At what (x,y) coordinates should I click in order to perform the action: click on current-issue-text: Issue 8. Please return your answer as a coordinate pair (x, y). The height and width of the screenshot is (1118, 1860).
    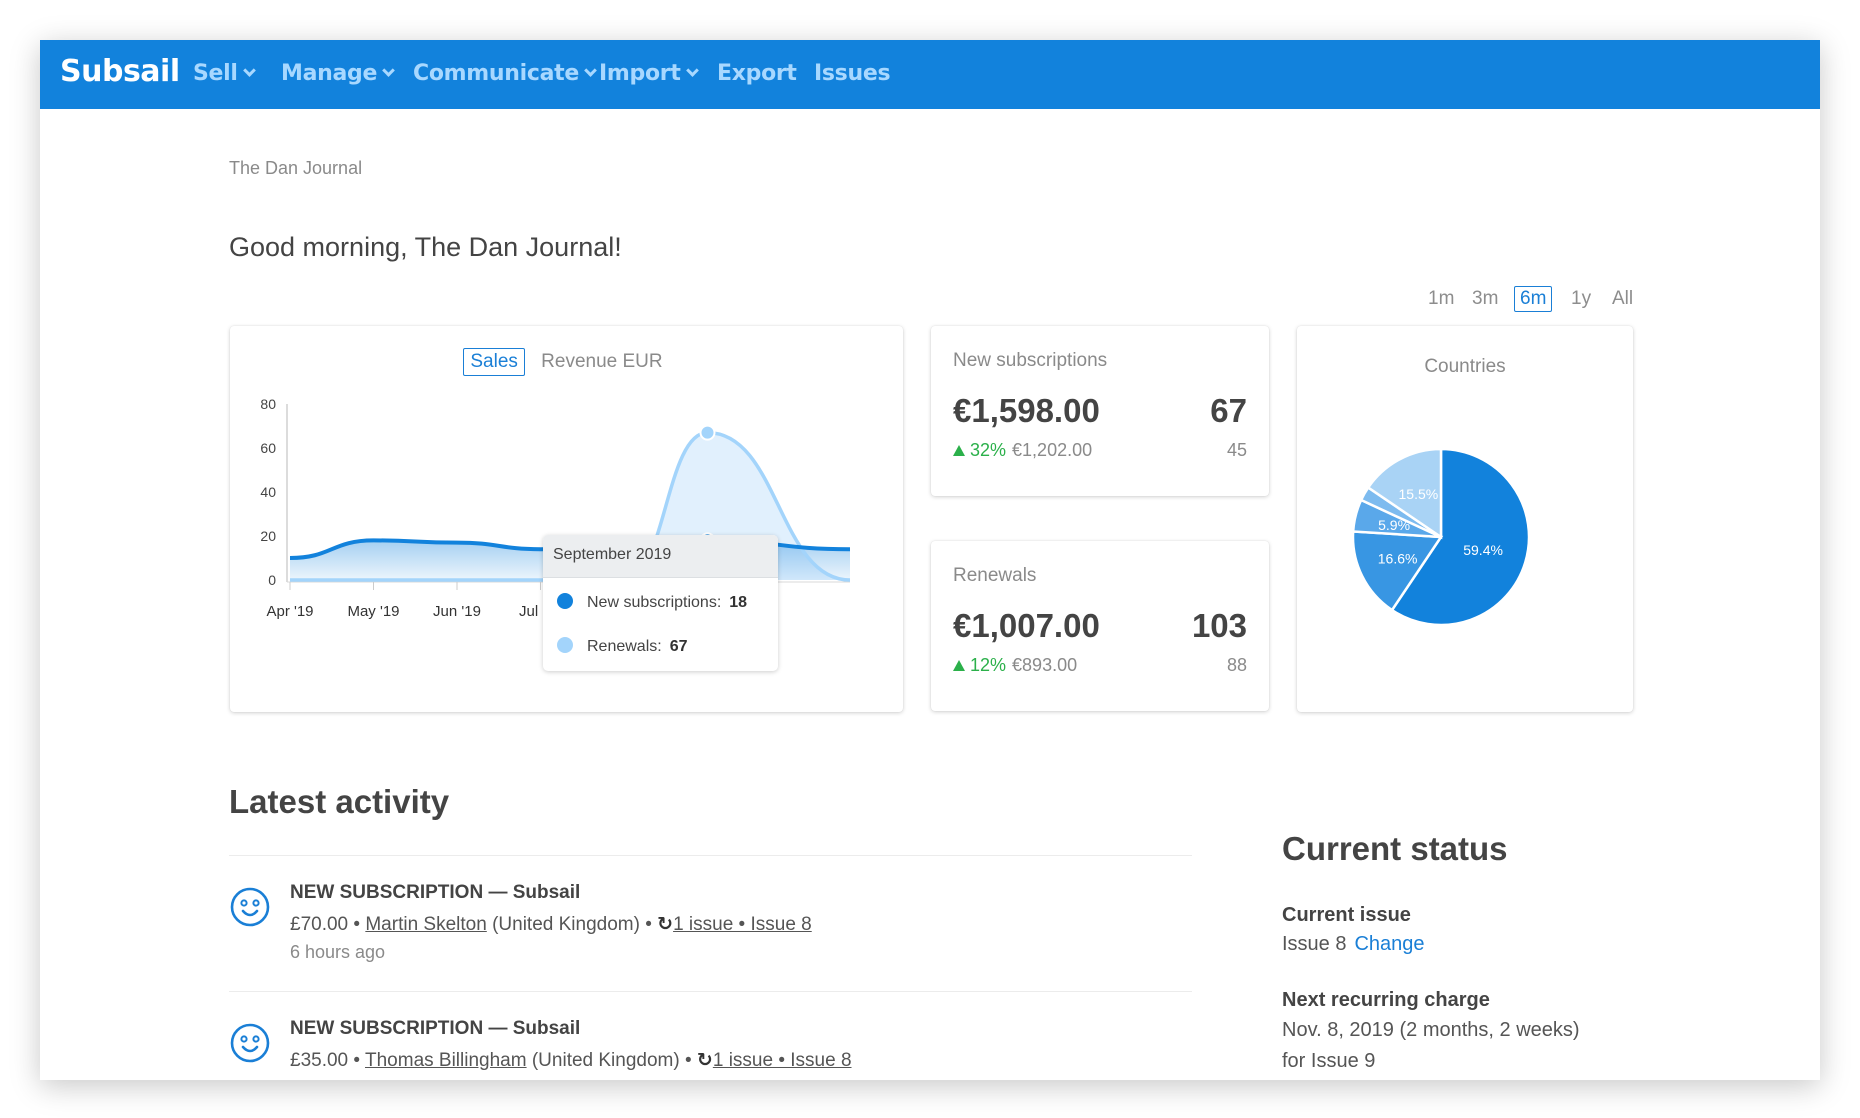
    Looking at the image, I should click on (1314, 944).